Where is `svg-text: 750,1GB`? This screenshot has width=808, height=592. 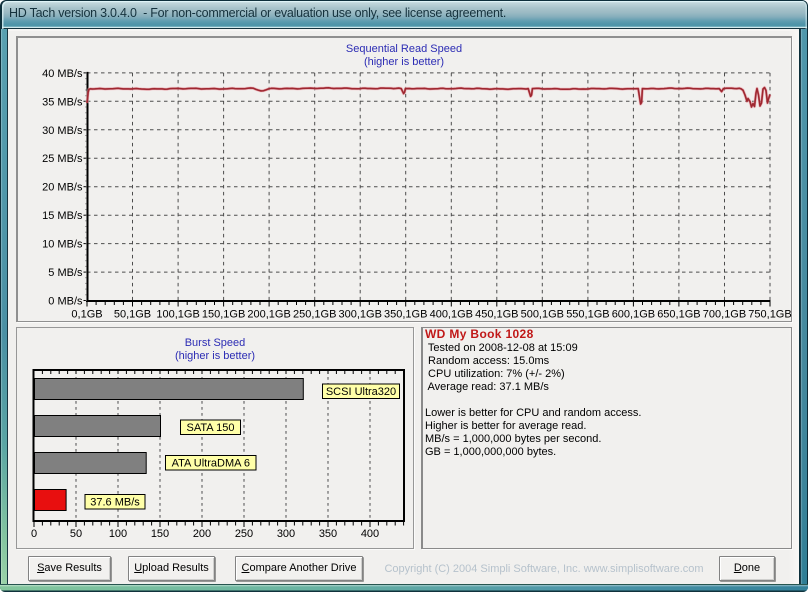 svg-text: 750,1GB is located at coordinates (769, 315).